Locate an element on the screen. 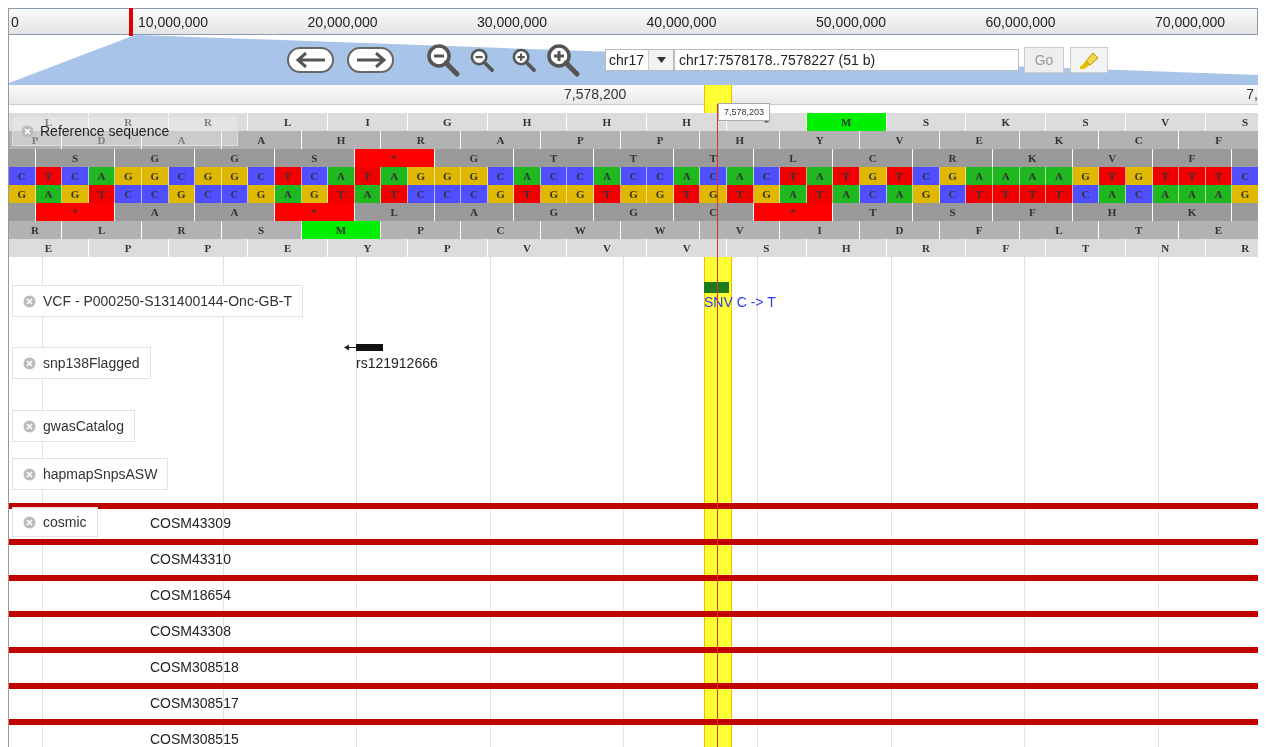  overview-bar: 0 10,000,000 20,000,000 30,000,000 40,000,000 50,000,000 60,000,000 70,000,000 is located at coordinates (633, 21).